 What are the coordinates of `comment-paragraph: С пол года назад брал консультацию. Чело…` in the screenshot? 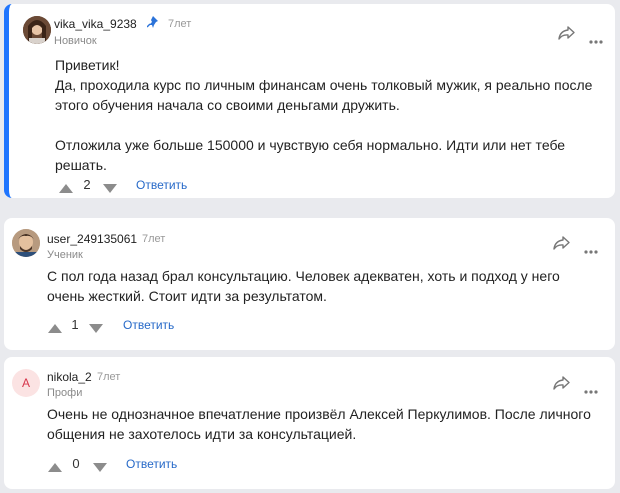 It's located at (303, 286).